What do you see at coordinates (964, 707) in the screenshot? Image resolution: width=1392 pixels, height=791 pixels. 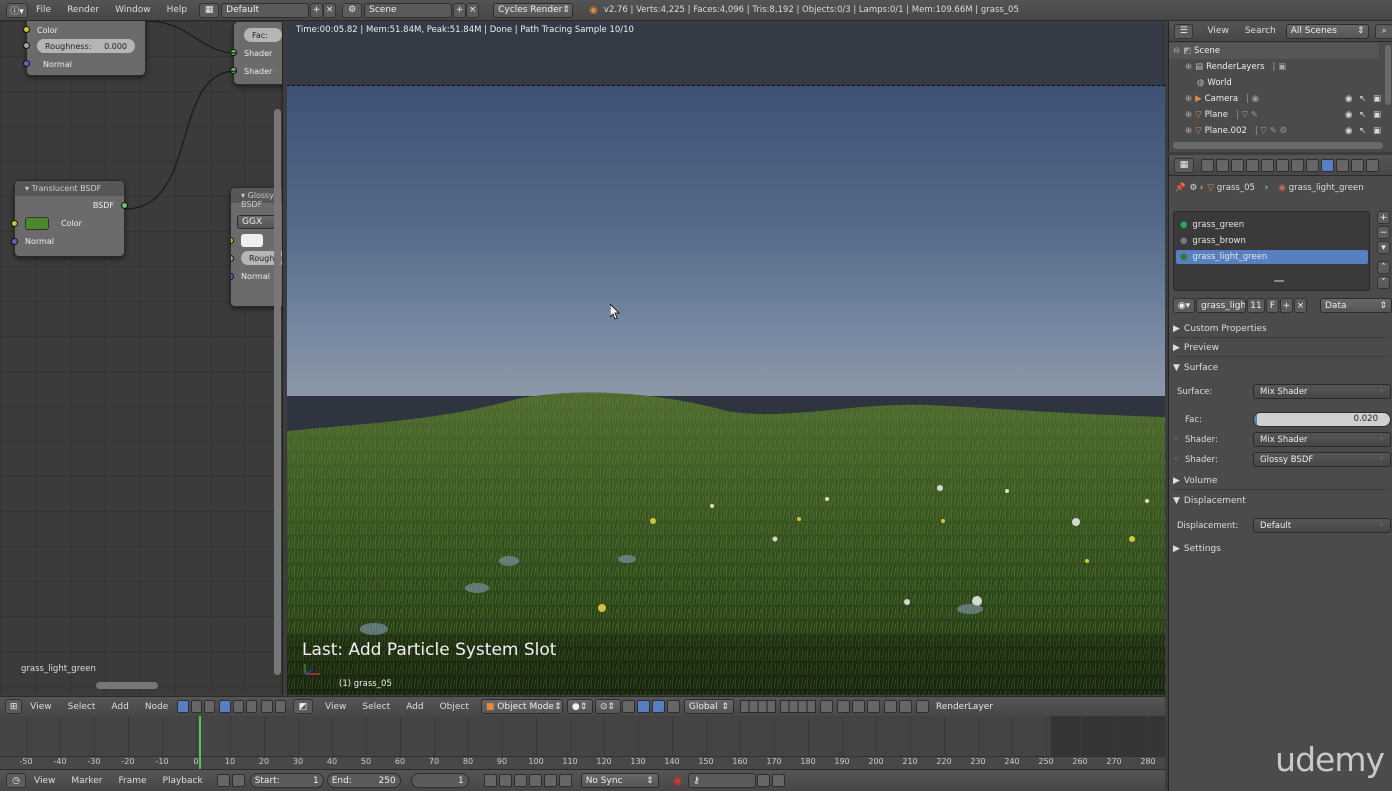 I see `render-layer-label: RenderLayer` at bounding box center [964, 707].